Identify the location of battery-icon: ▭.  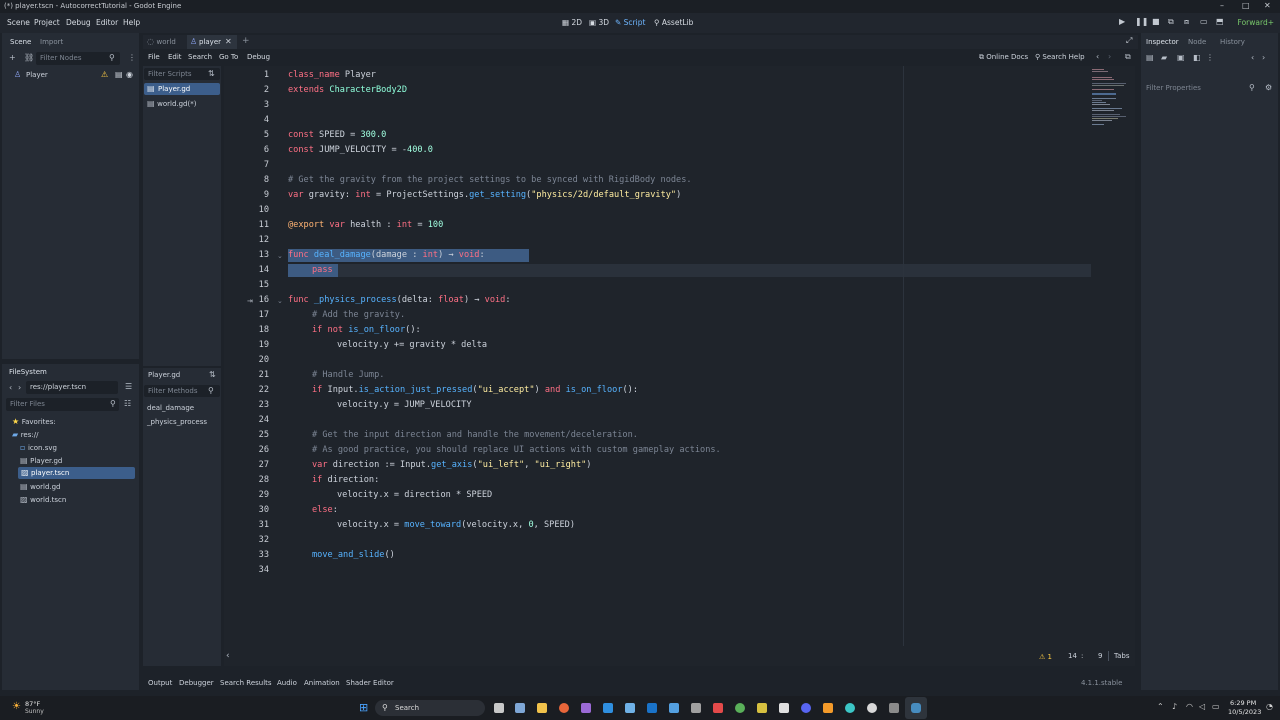
(1216, 706).